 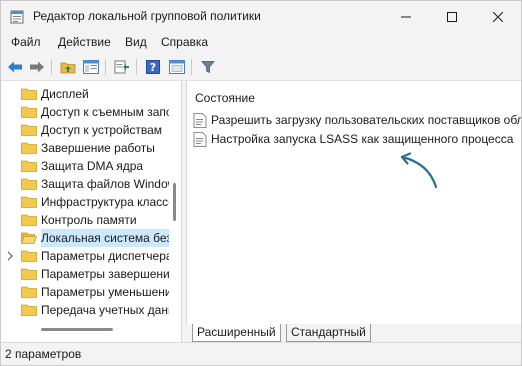 What do you see at coordinates (261, 67) in the screenshot?
I see `toolbar: ?` at bounding box center [261, 67].